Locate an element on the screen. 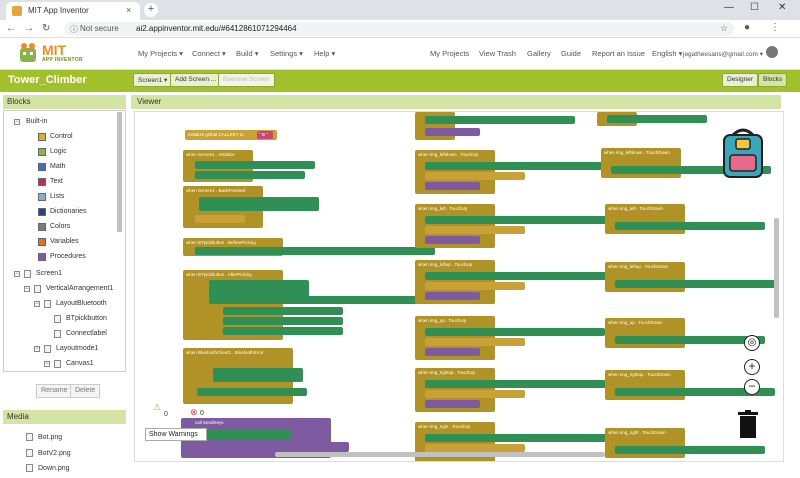  btpick-beforepicking-block: when BTpickbutton . BeforePicking is located at coordinates (309, 247).